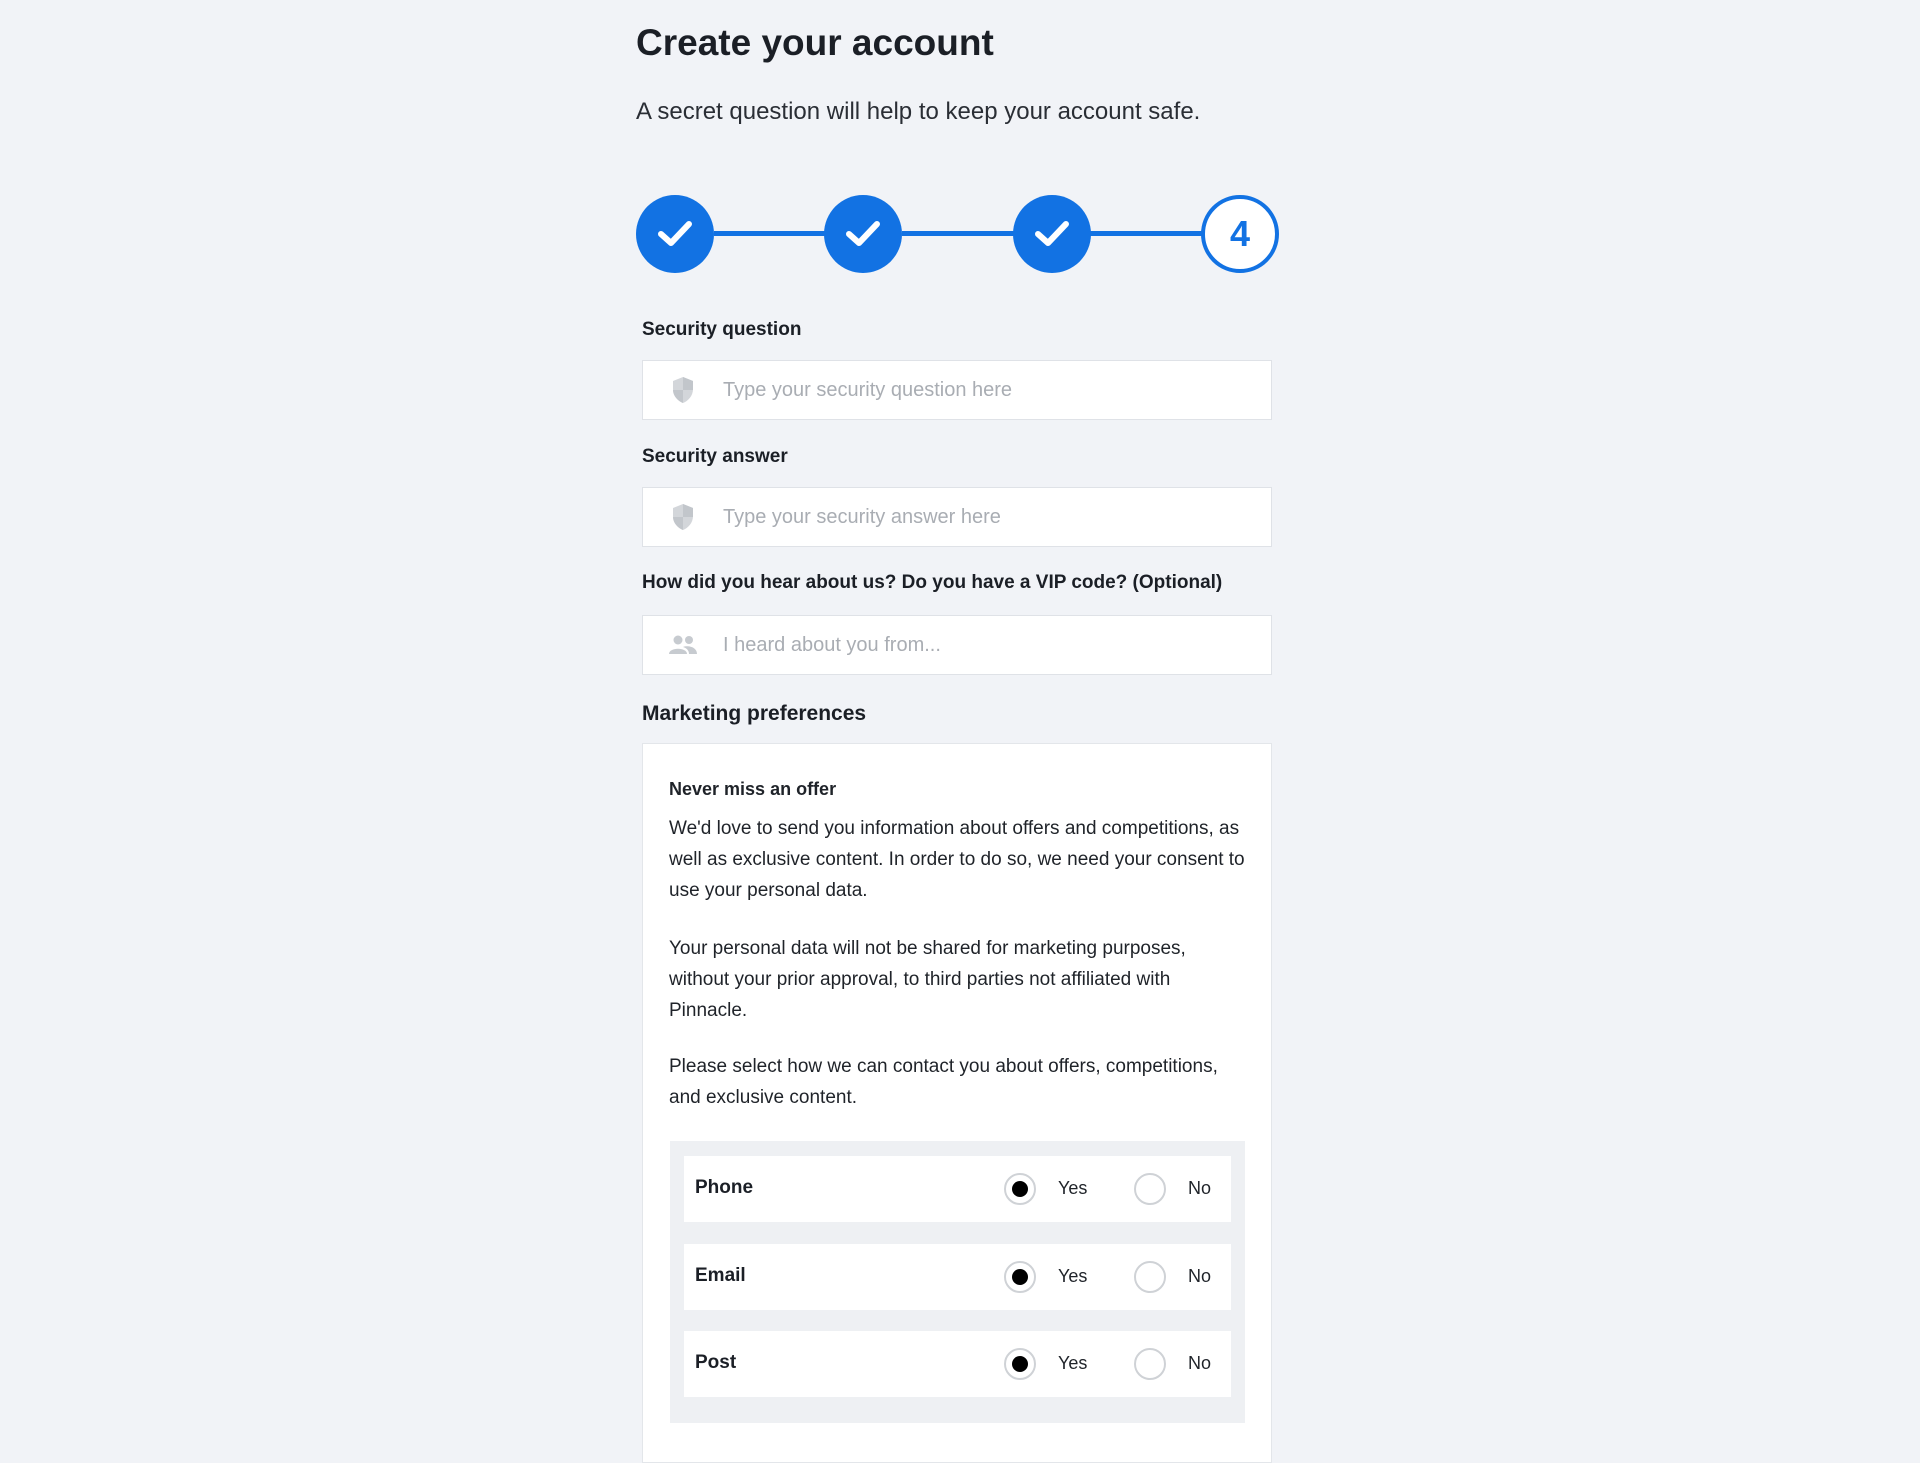  I want to click on security-answer-field, so click(957, 517).